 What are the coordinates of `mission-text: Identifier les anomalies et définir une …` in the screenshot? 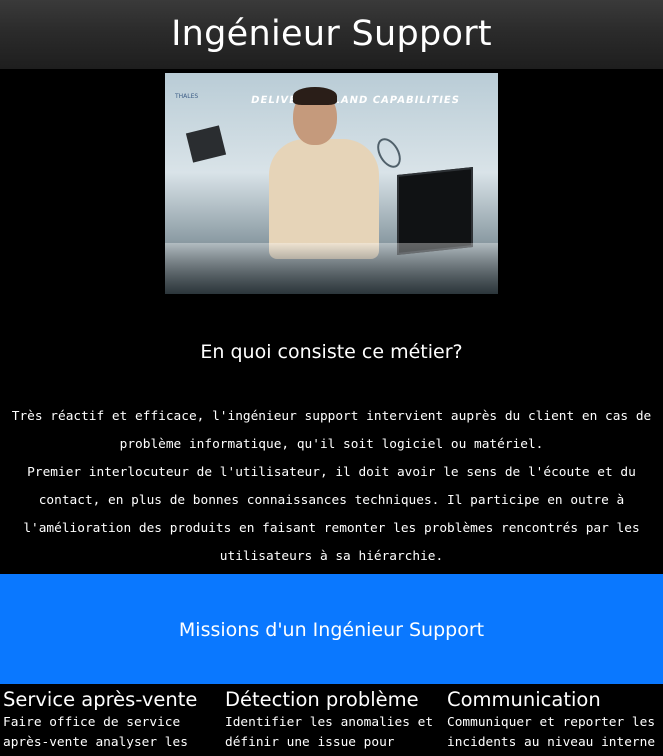 It's located at (329, 732).